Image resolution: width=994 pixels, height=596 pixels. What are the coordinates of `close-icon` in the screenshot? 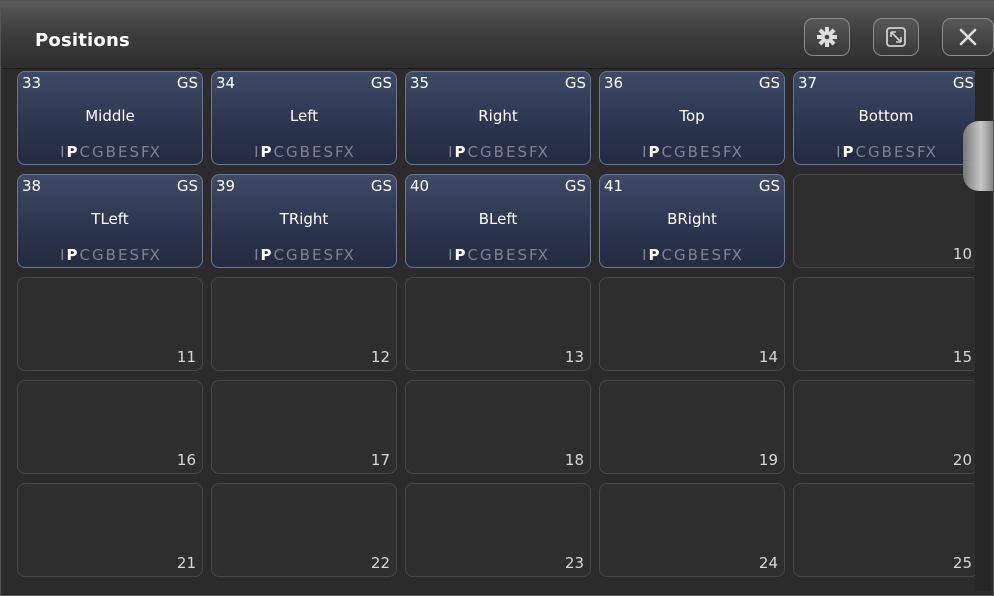 It's located at (968, 37).